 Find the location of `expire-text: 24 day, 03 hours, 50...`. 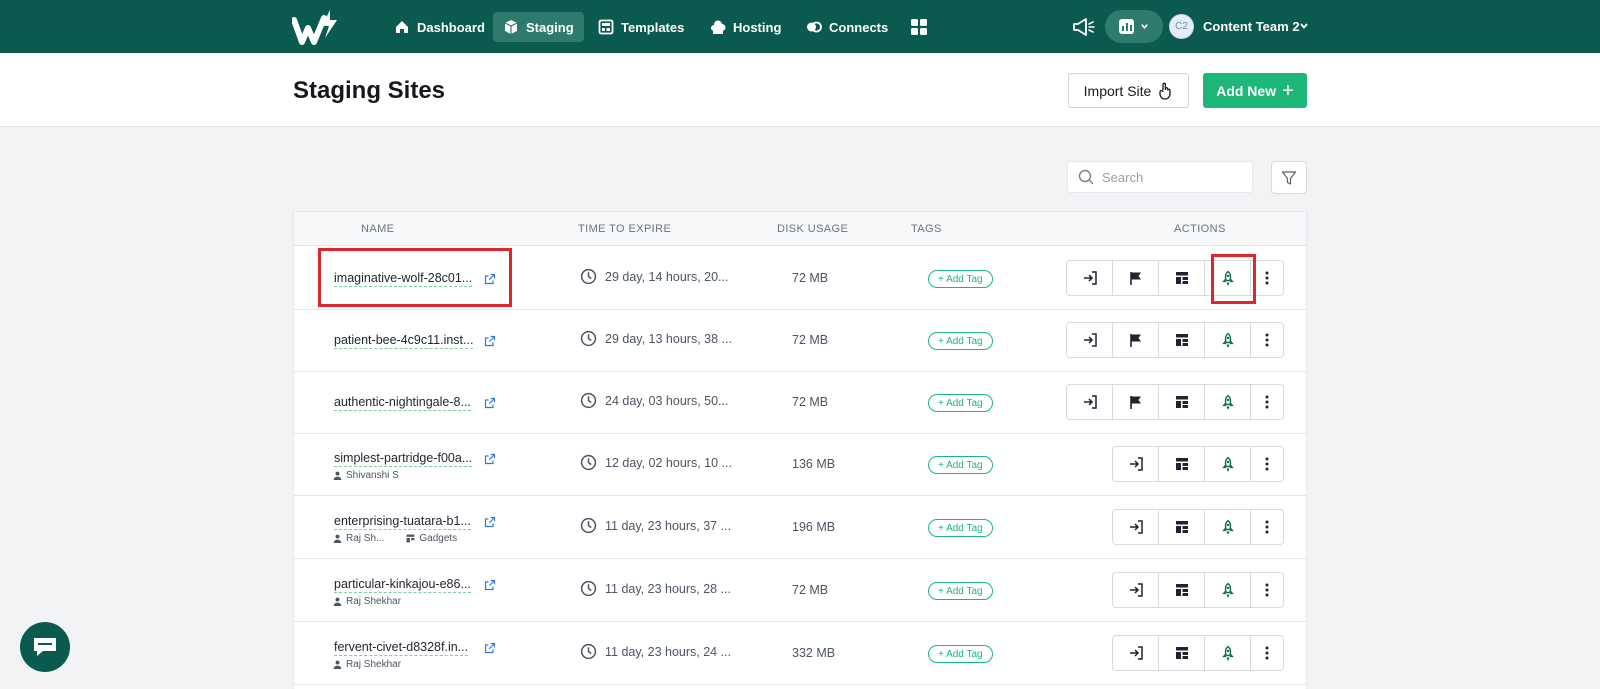

expire-text: 24 day, 03 hours, 50... is located at coordinates (667, 400).